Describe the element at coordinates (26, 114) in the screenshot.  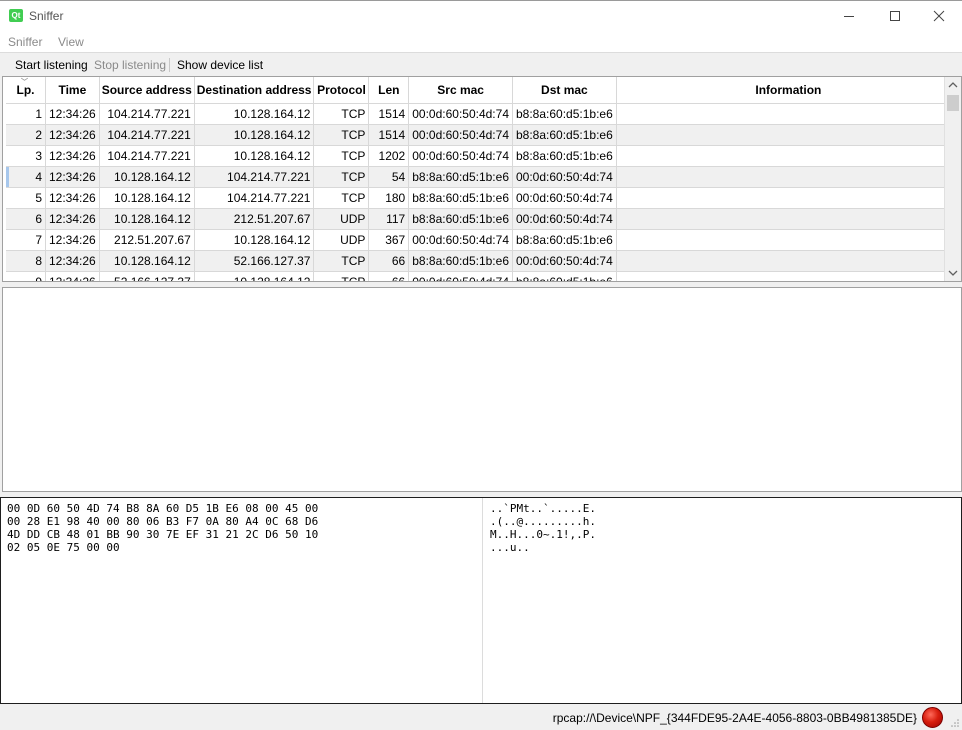
I see `cell-lp: 1` at that location.